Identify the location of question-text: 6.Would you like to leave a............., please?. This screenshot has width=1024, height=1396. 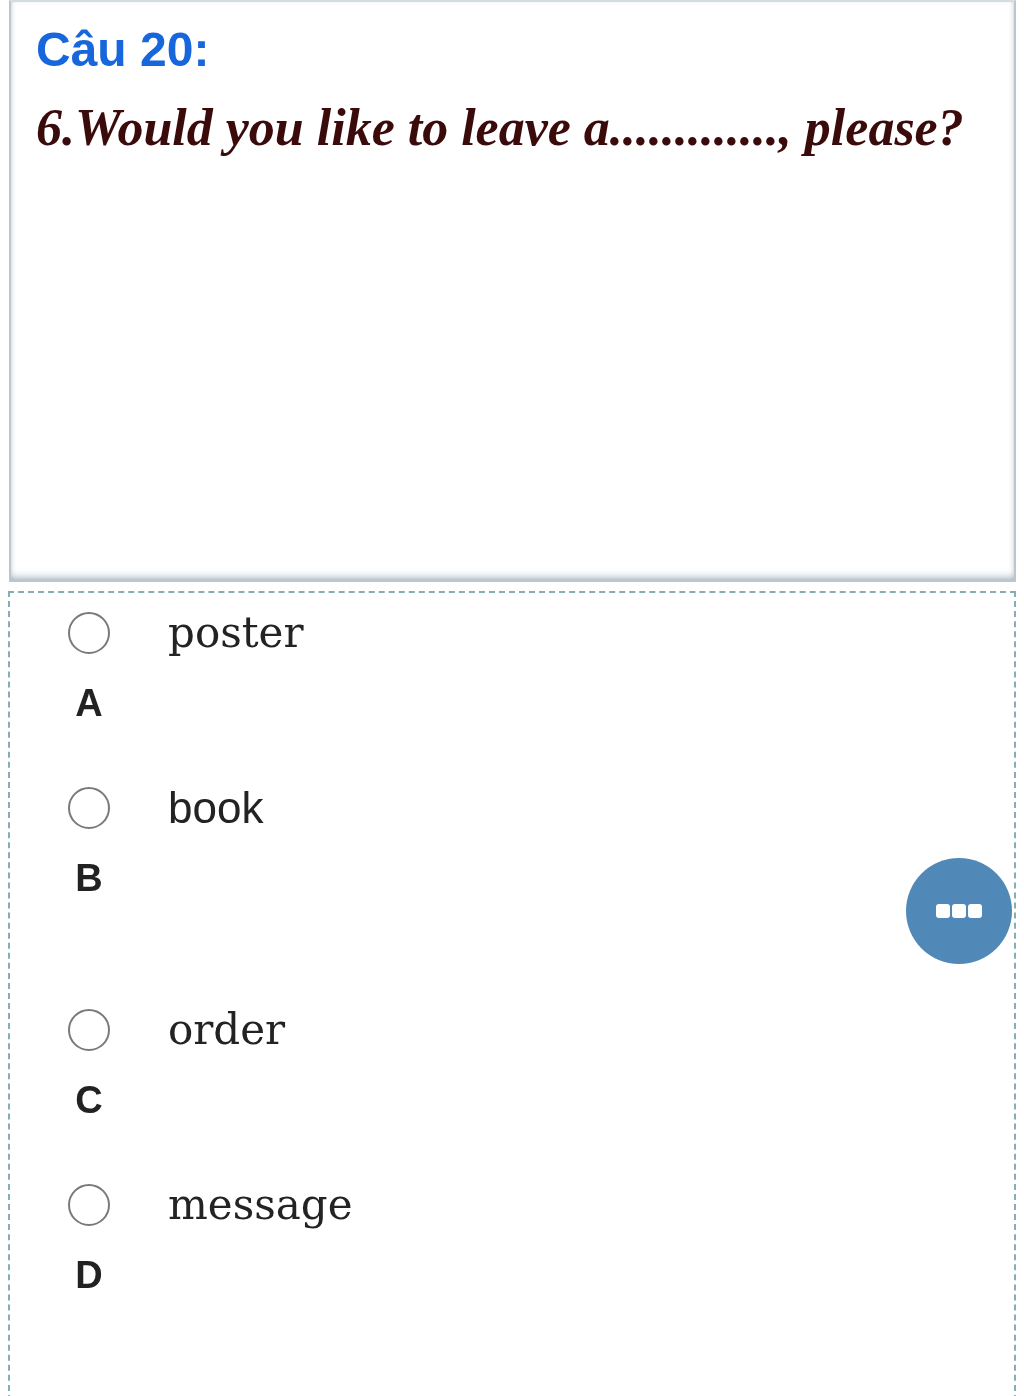
(500, 128).